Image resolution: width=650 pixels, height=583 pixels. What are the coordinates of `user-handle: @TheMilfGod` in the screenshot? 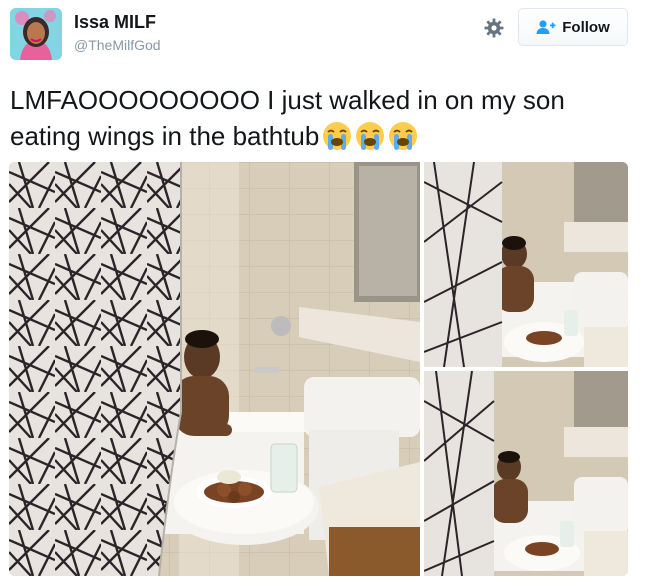 It's located at (117, 45).